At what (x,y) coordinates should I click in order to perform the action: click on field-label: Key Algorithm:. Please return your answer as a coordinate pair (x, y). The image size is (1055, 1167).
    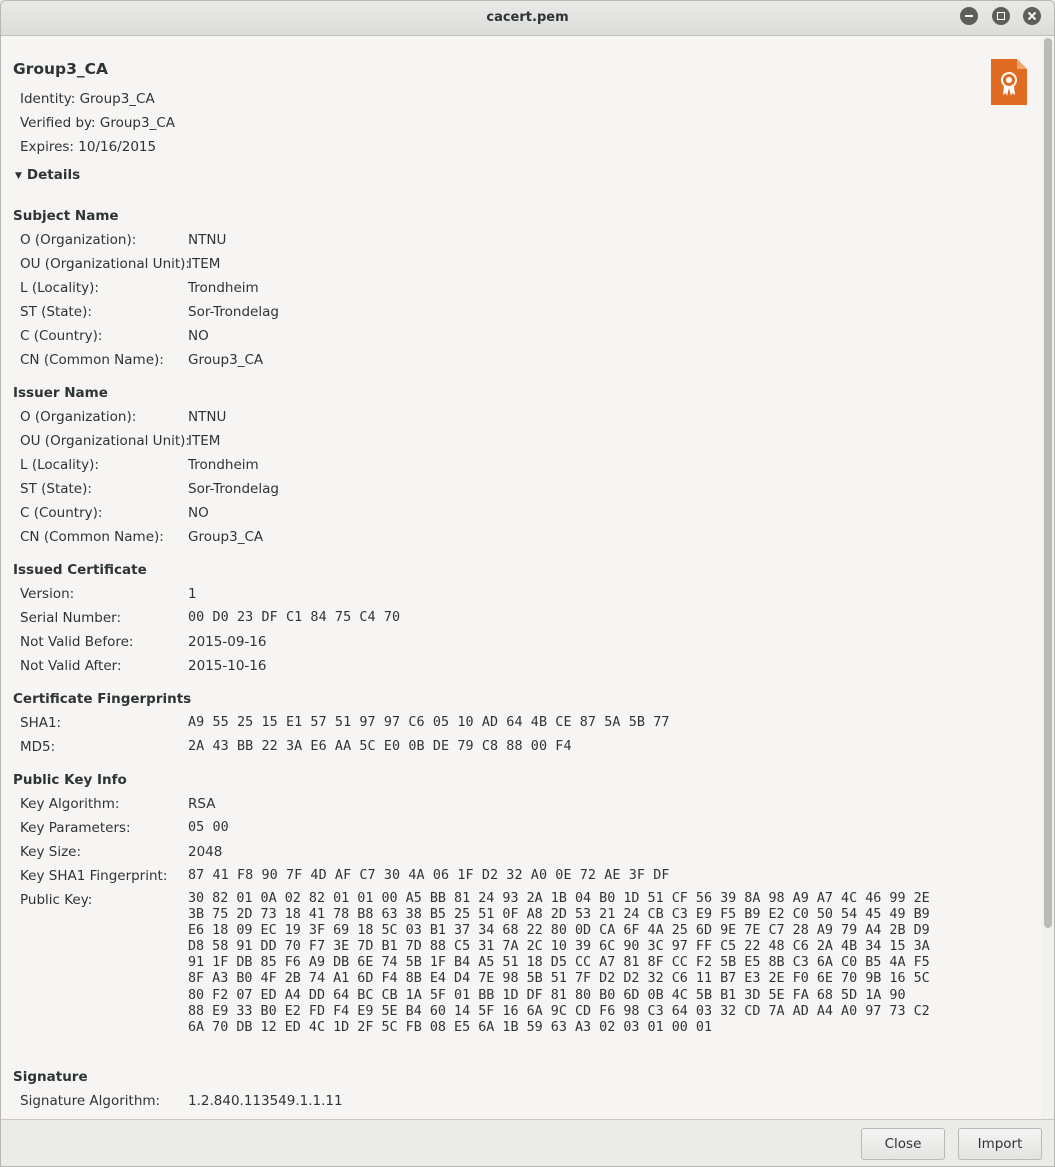
    Looking at the image, I should click on (70, 804).